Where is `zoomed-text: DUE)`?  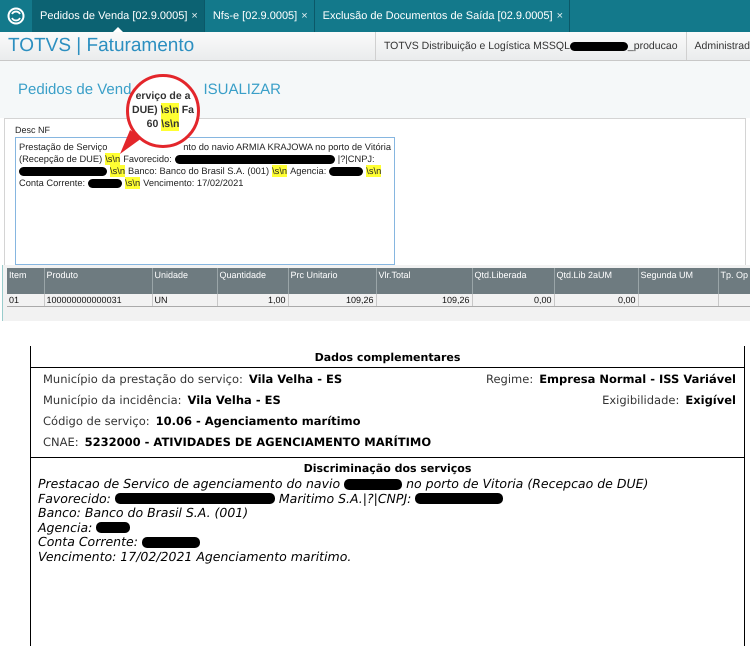
zoomed-text: DUE) is located at coordinates (145, 110).